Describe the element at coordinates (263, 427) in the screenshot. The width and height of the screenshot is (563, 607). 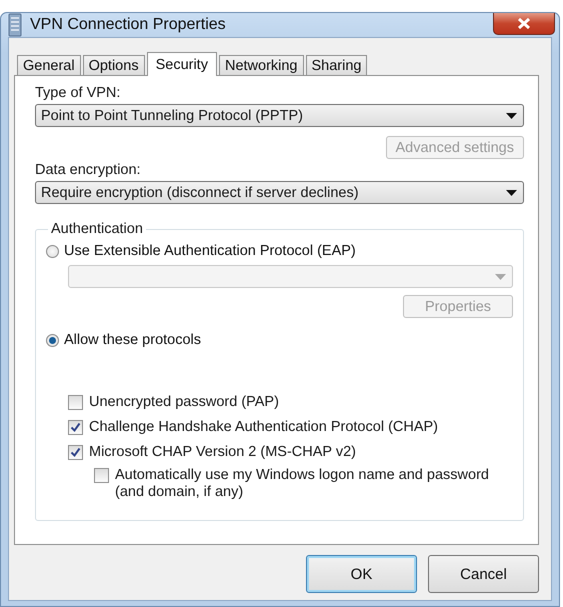
I see `checkbox-label: Challenge Handshake Authentication Protocol (CHAP)` at that location.